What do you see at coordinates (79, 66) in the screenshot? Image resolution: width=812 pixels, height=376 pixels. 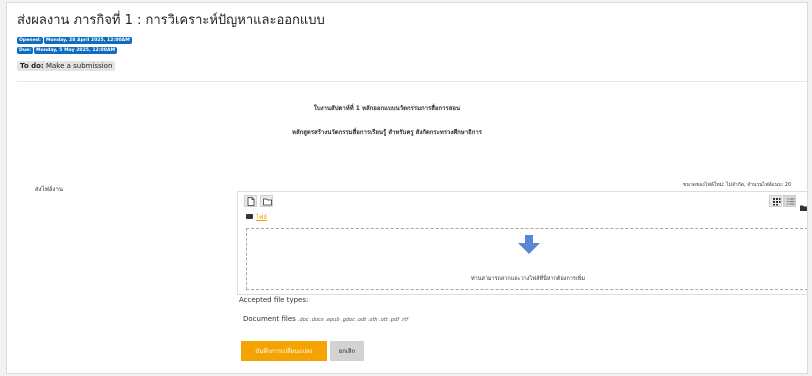 I see `todo-text: Make a submission` at bounding box center [79, 66].